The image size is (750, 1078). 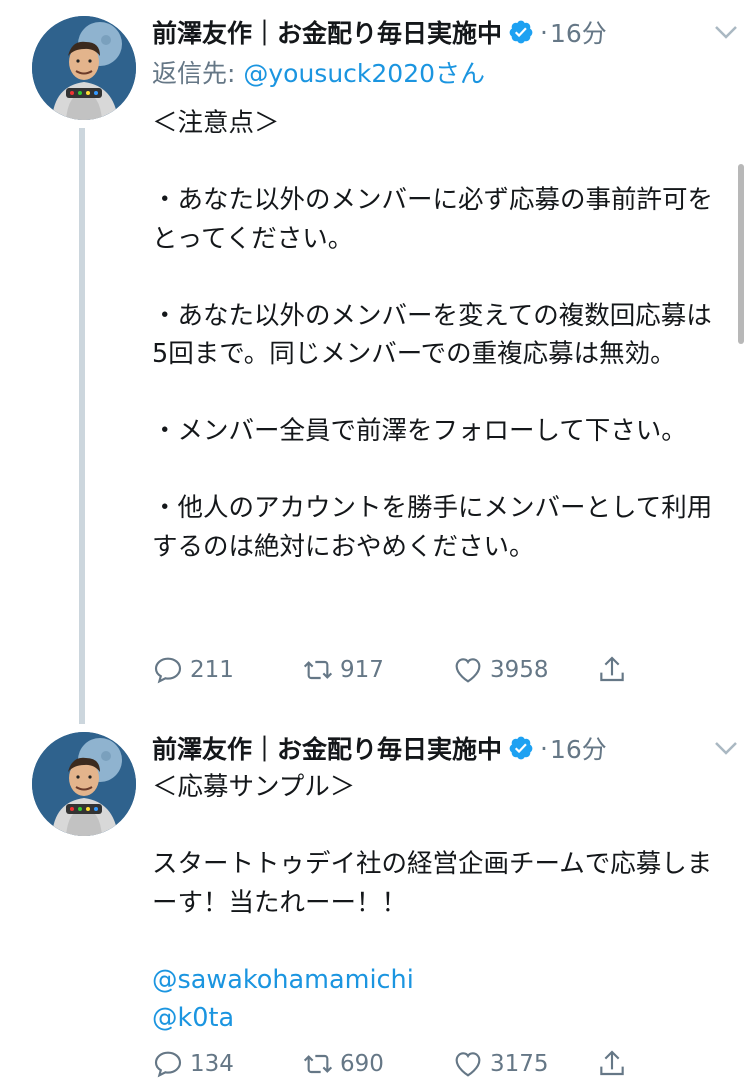 I want to click on replying-prefix: 返信先:, so click(x=198, y=73).